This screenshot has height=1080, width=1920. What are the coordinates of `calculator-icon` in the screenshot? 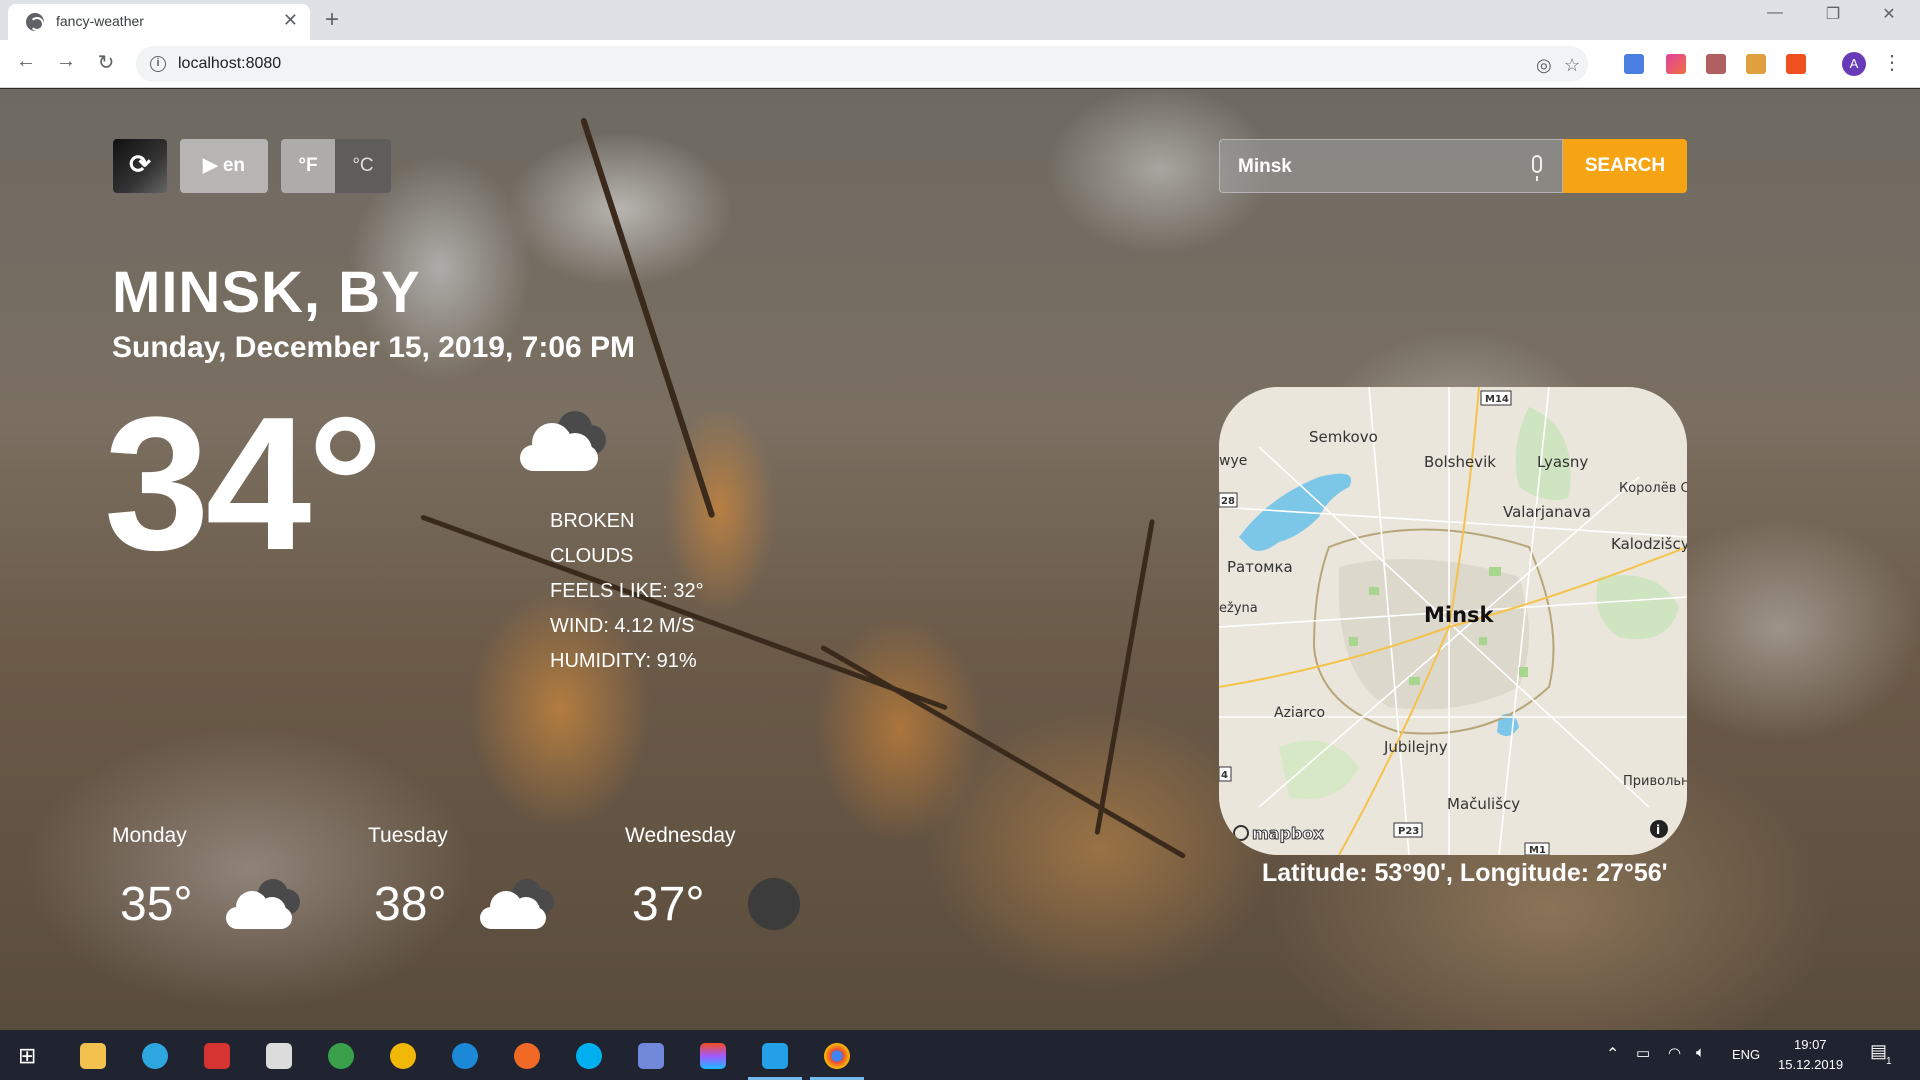 It's located at (279, 1056).